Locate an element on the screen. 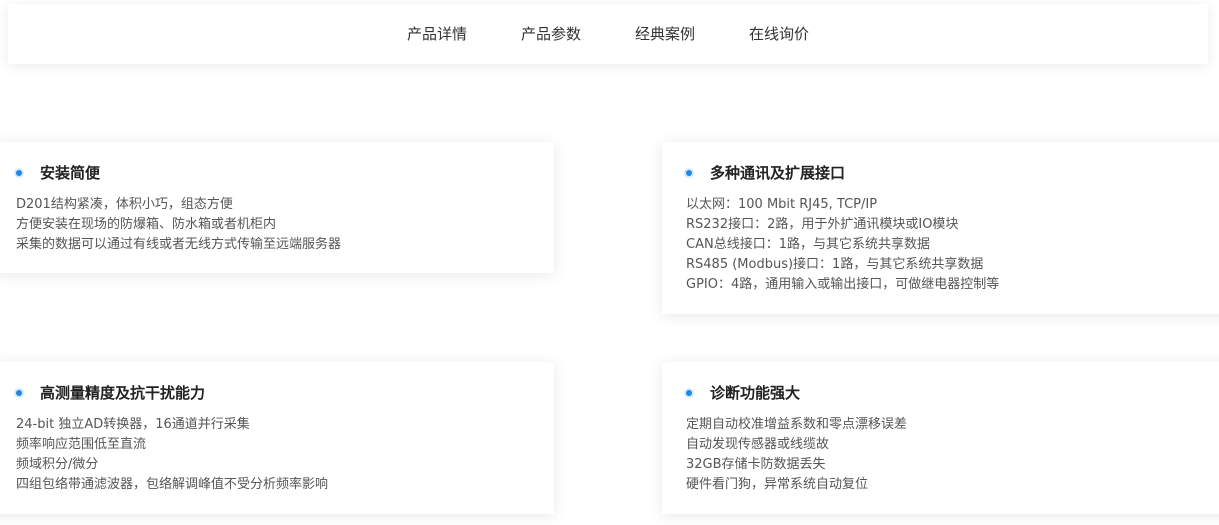 This screenshot has height=525, width=1219. feature-line: 硬件看门狗，异常系统自动复位 is located at coordinates (777, 484).